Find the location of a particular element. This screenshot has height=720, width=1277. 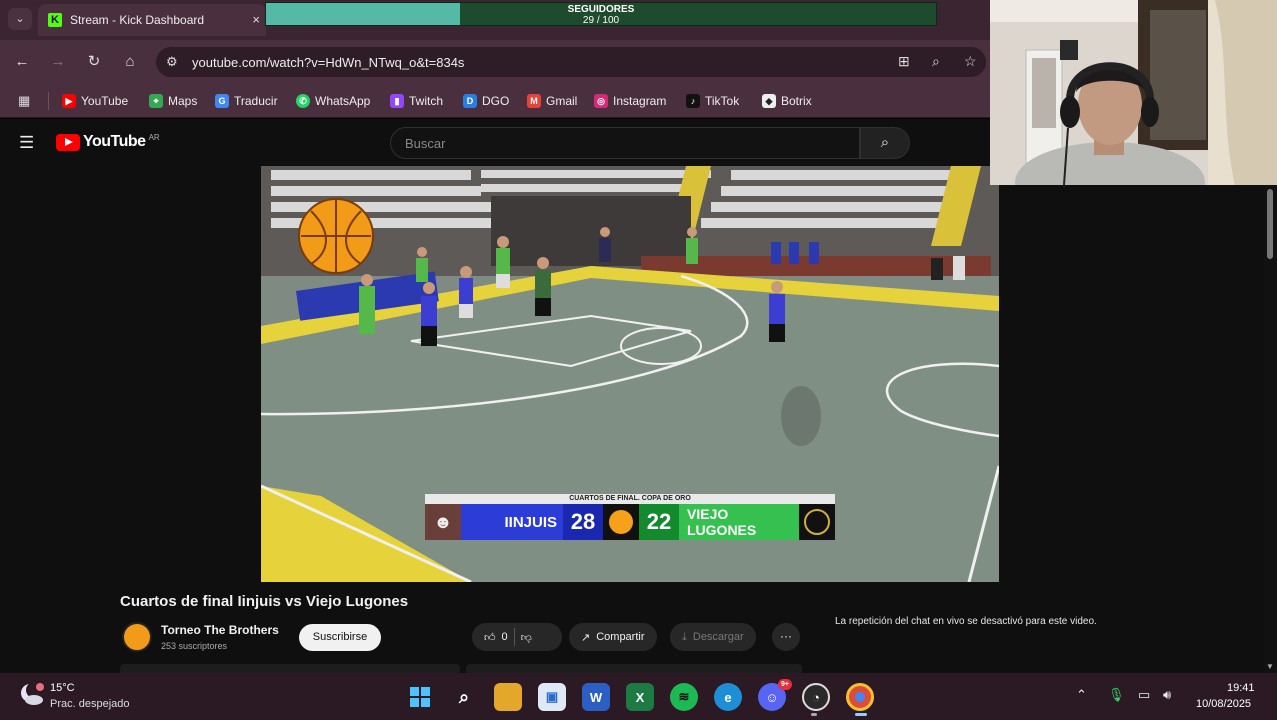

bookmark-label: Maps is located at coordinates (183, 101).